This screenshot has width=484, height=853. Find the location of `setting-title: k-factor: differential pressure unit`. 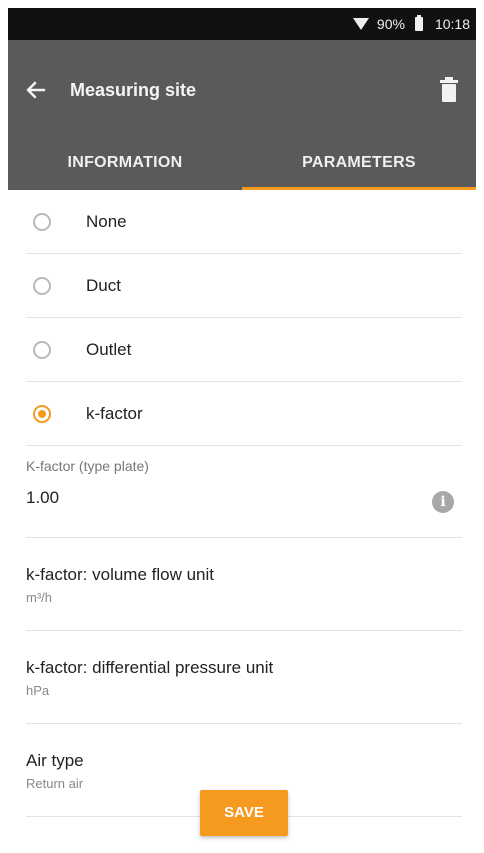

setting-title: k-factor: differential pressure unit is located at coordinates (150, 667).